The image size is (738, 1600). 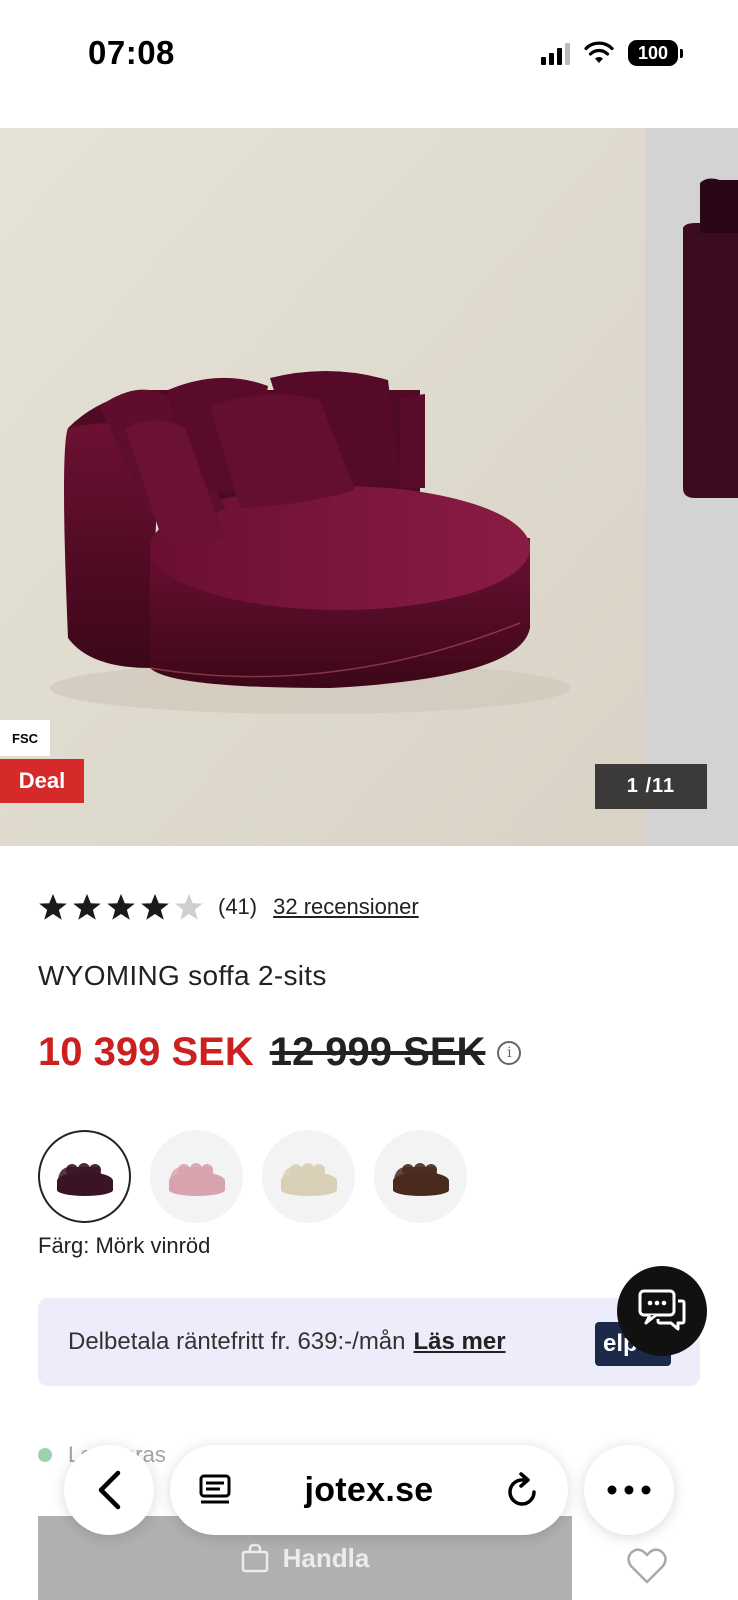 What do you see at coordinates (237, 1341) in the screenshot?
I see `financing-text: Delbetala räntefritt fr. 639:-/mån` at bounding box center [237, 1341].